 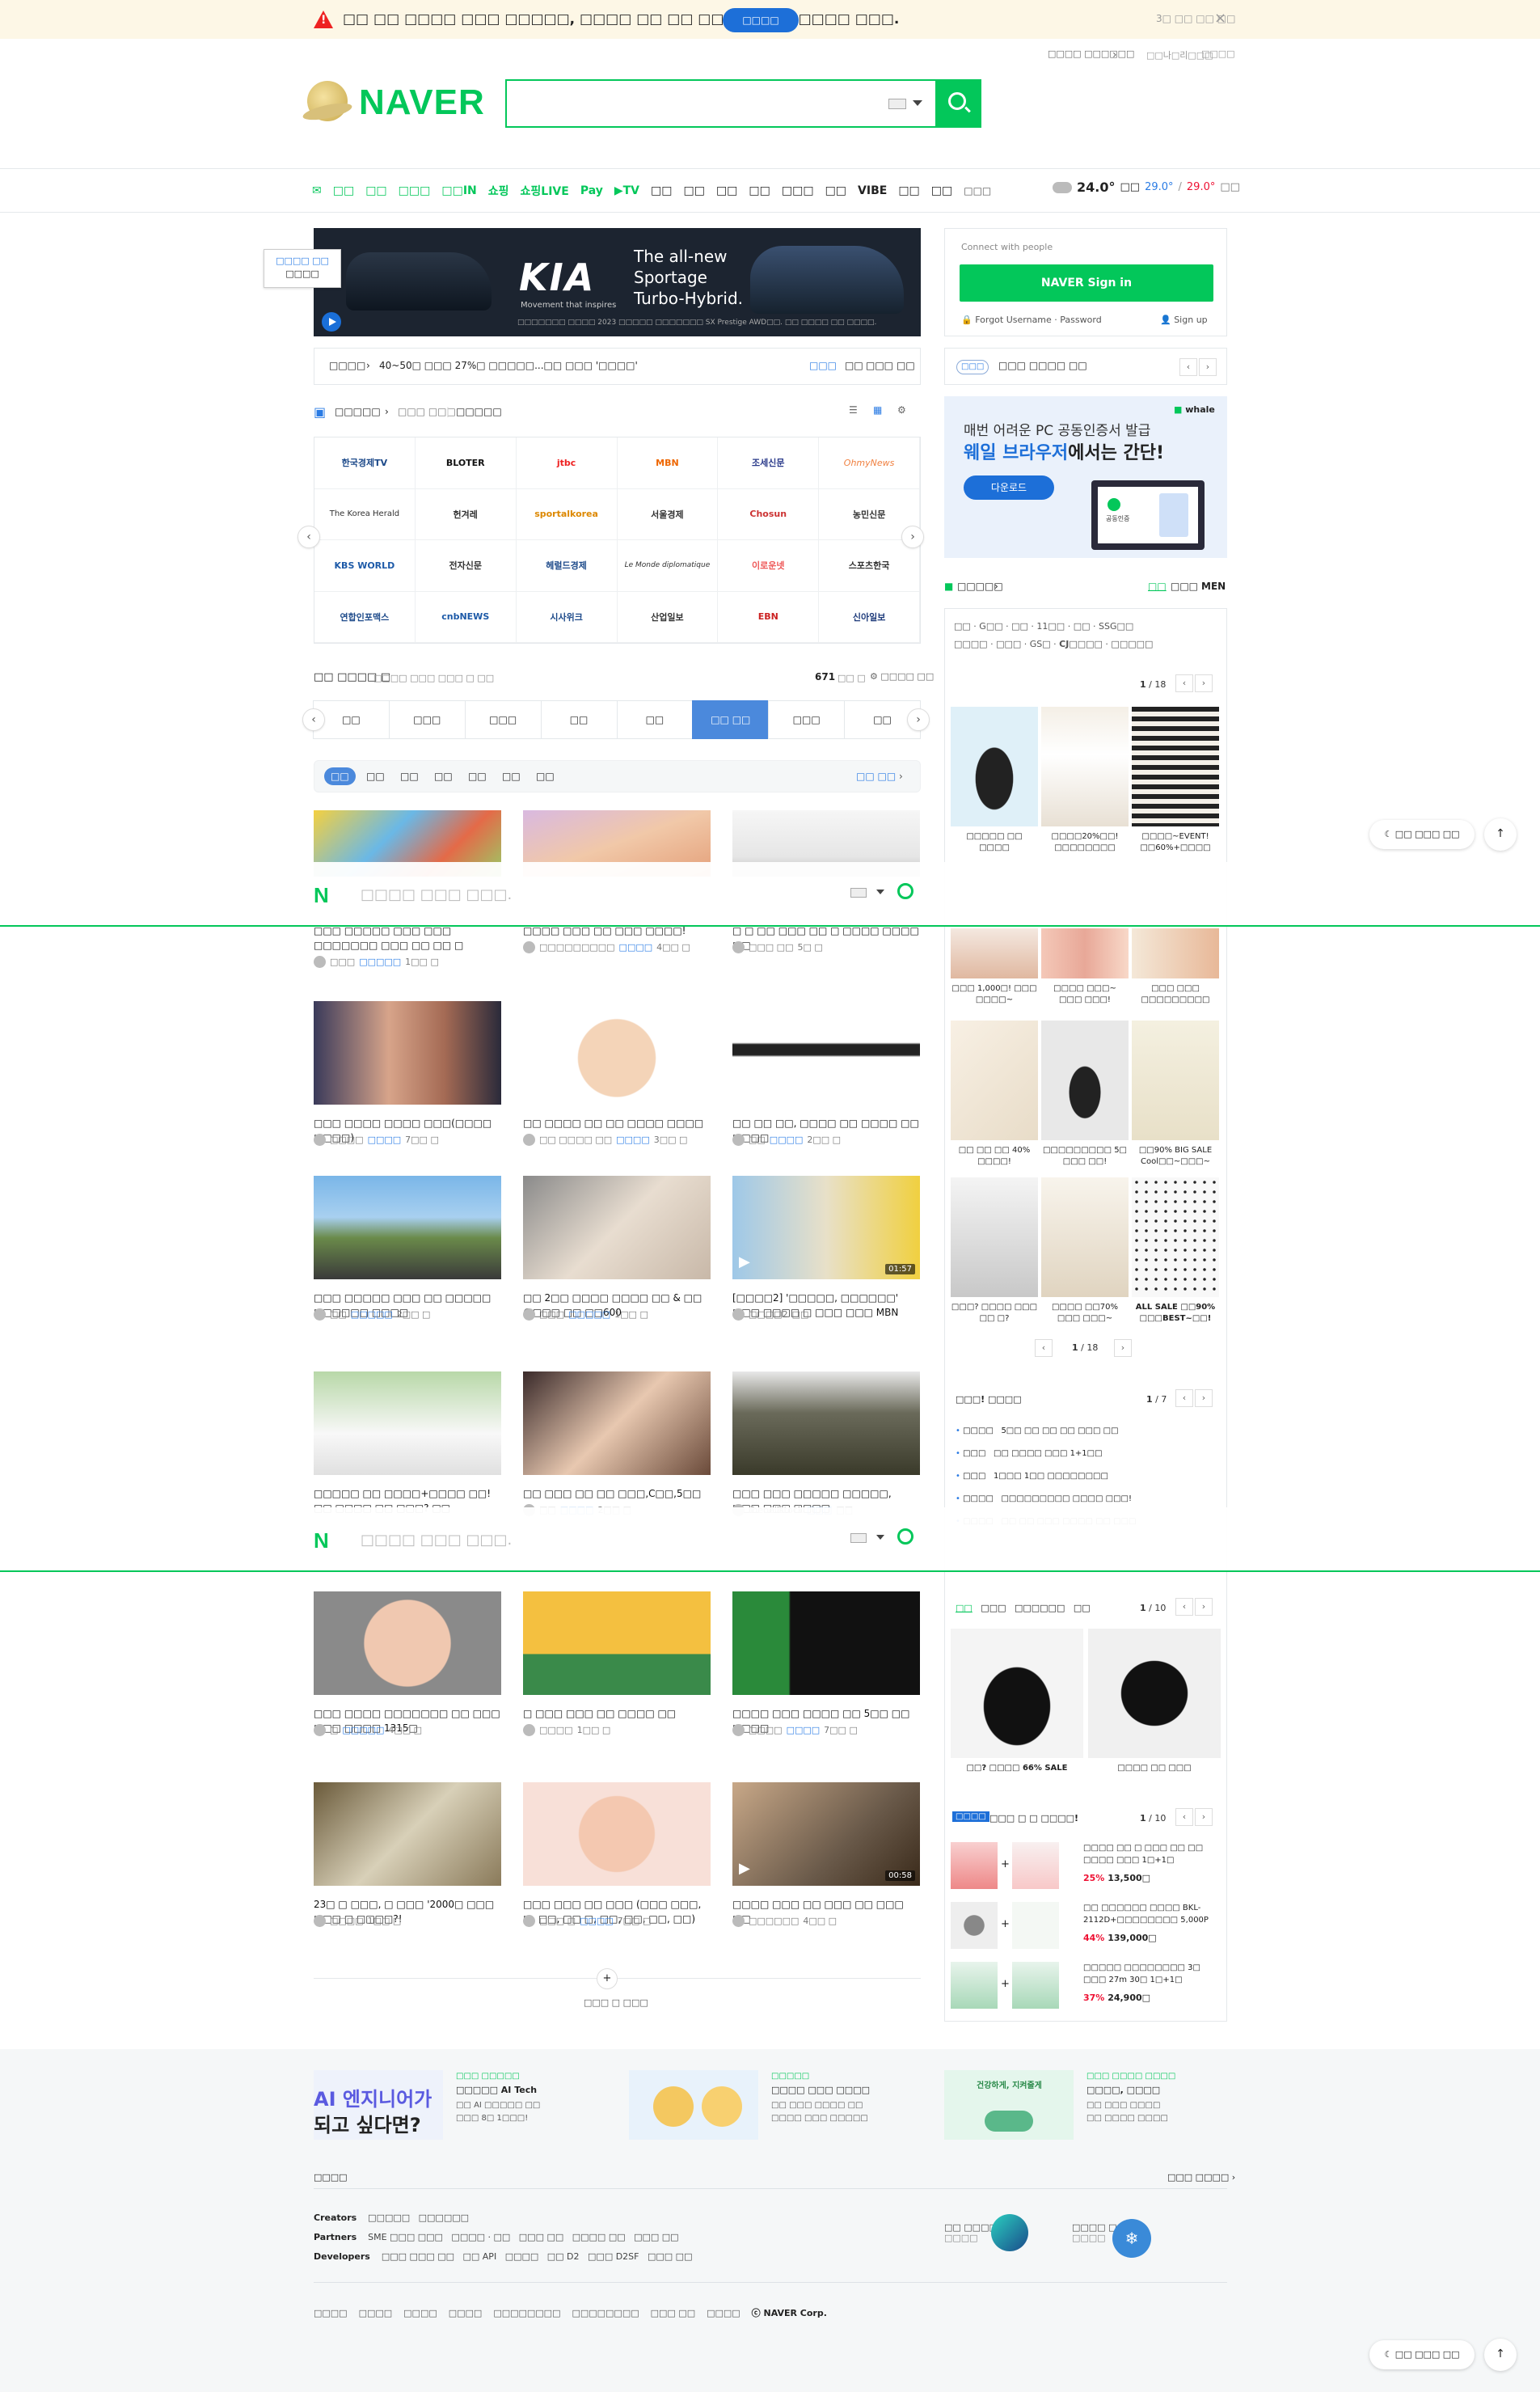 What do you see at coordinates (771, 947) in the screenshot?
I see `card-author: □□□ □□` at bounding box center [771, 947].